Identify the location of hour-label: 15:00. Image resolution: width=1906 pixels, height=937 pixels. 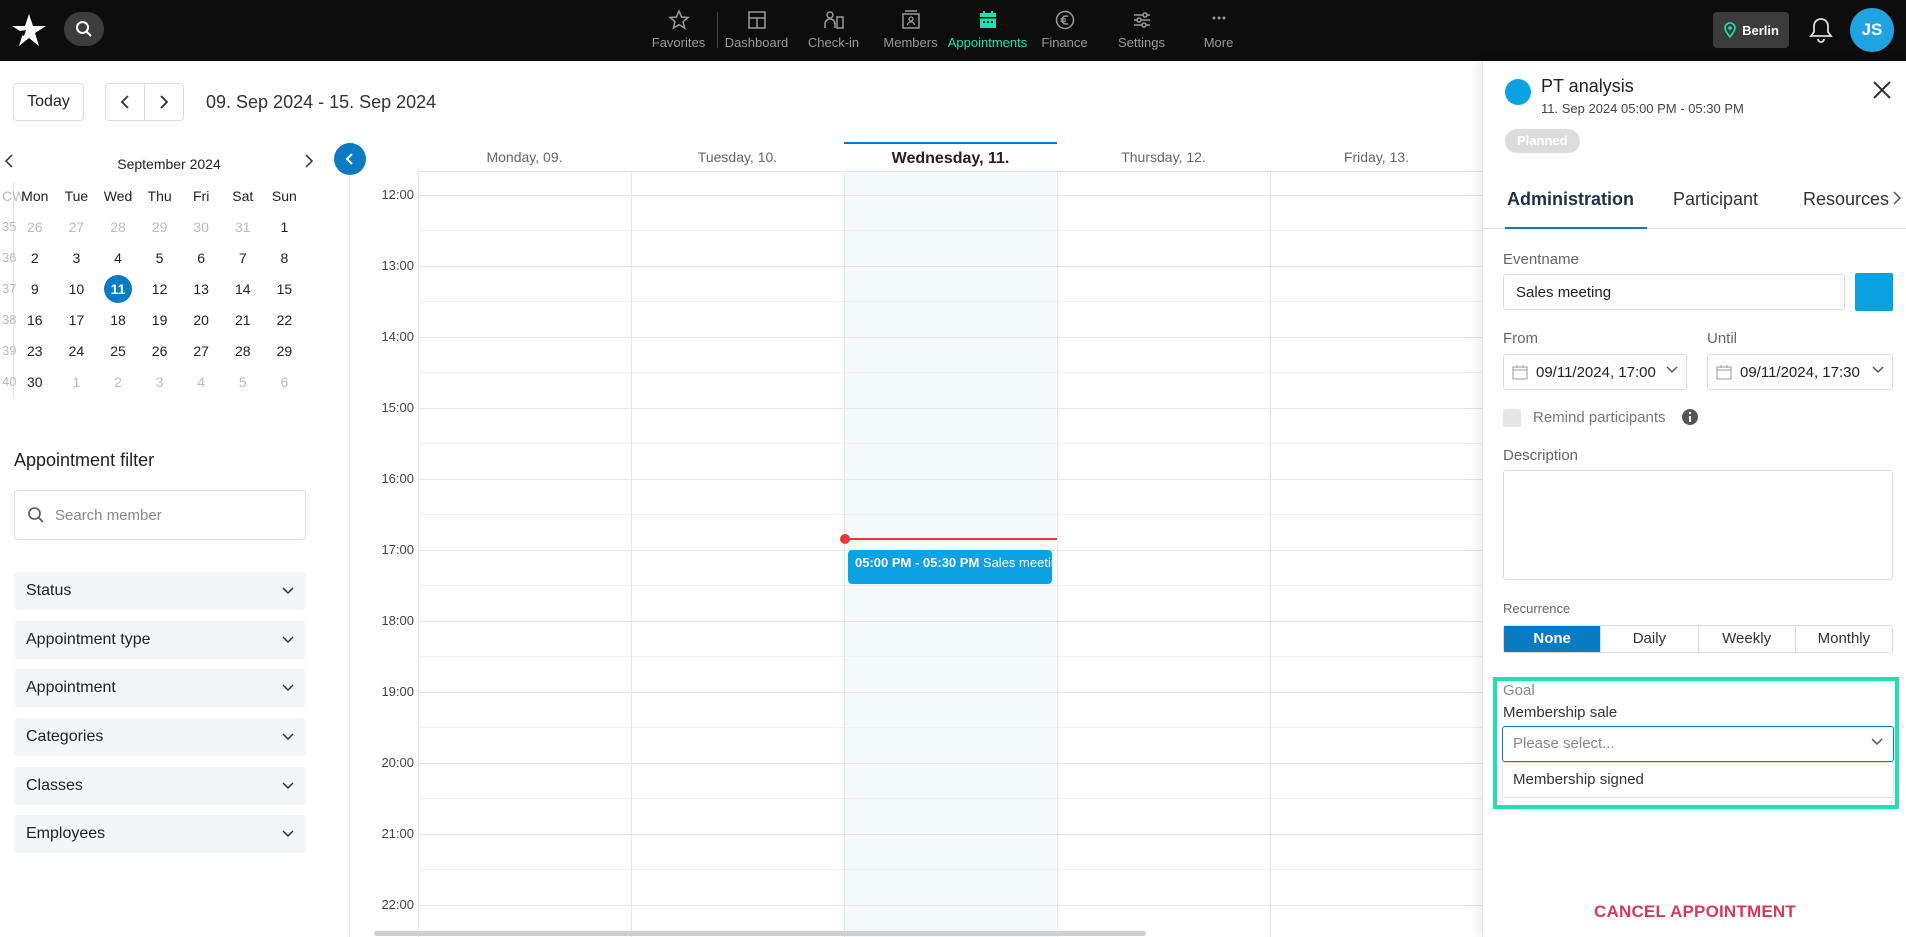
(397, 407).